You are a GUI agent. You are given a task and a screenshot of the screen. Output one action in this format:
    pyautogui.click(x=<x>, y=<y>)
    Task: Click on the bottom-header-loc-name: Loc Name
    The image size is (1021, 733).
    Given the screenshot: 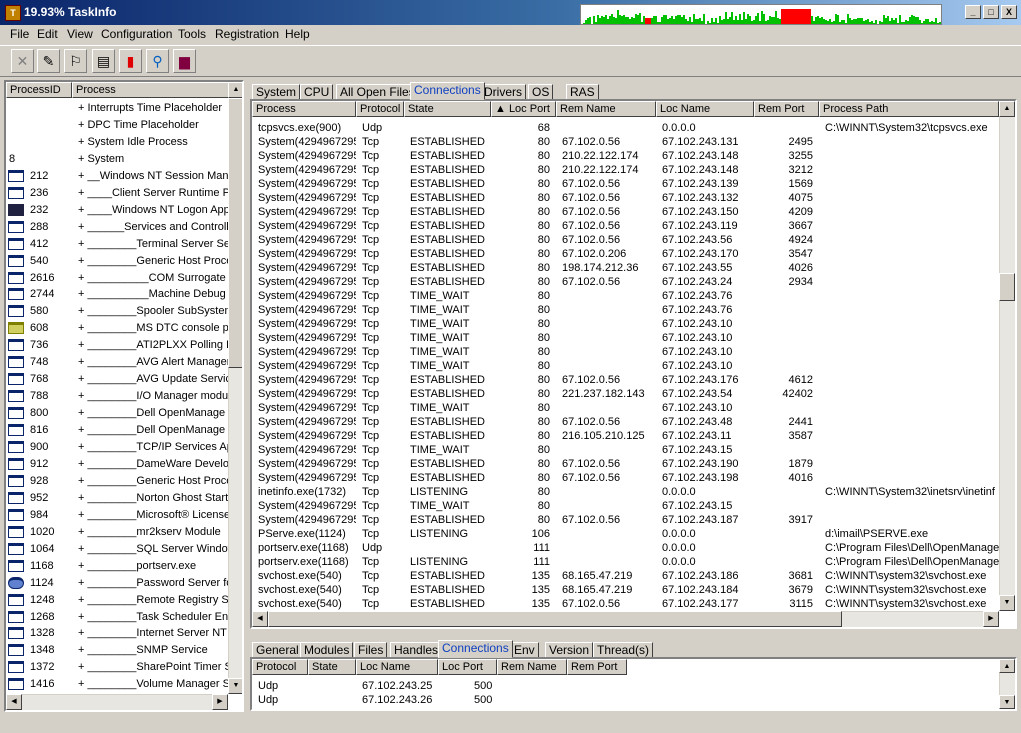 What is the action you would take?
    pyautogui.click(x=397, y=667)
    